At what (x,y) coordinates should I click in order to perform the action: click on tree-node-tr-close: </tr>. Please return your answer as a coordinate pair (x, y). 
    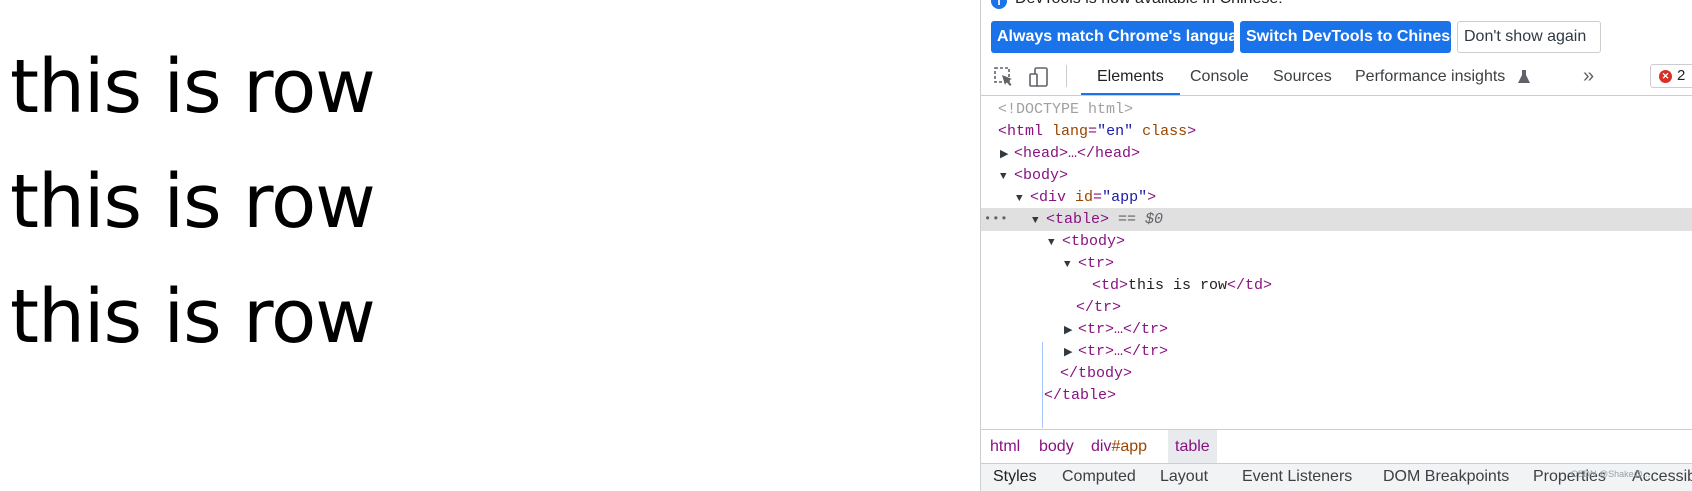
    Looking at the image, I should click on (1336, 307).